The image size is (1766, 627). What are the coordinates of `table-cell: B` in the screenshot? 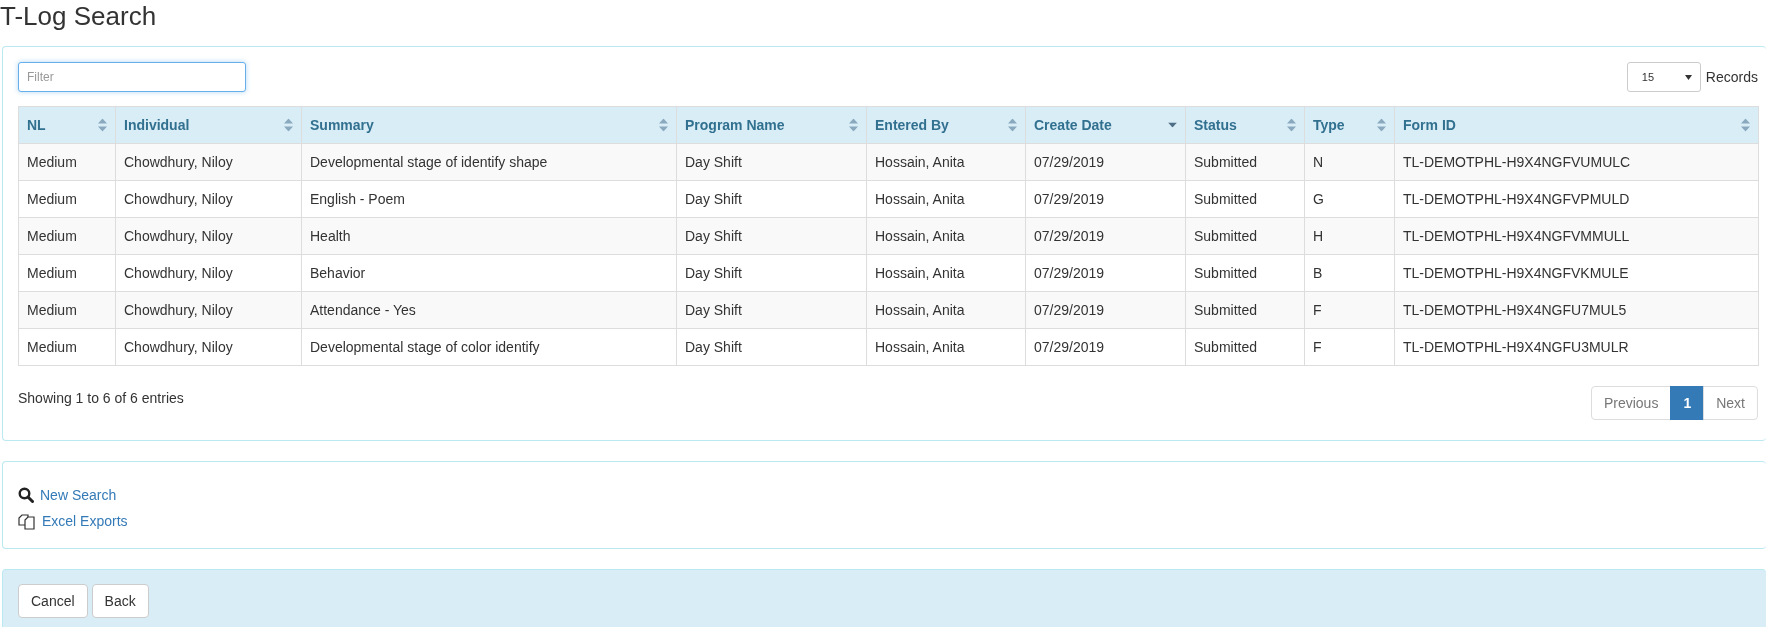 It's located at (1349, 273).